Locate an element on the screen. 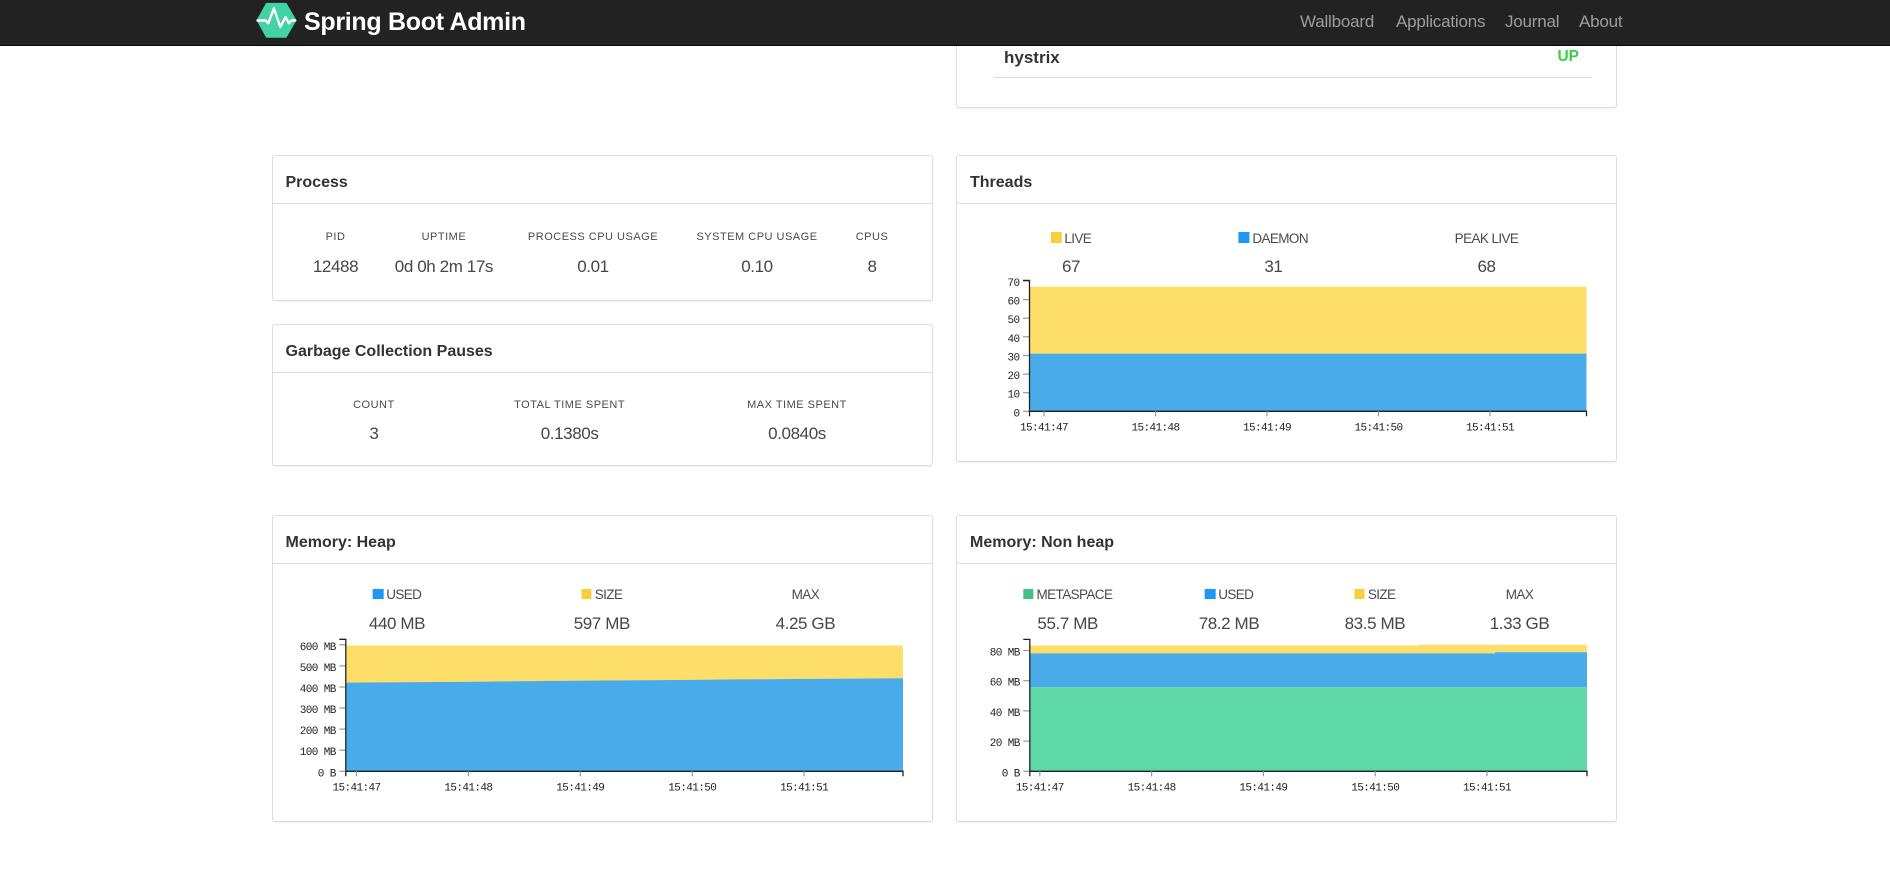 Image resolution: width=1890 pixels, height=892 pixels. svg-text: 500 MB is located at coordinates (318, 669).